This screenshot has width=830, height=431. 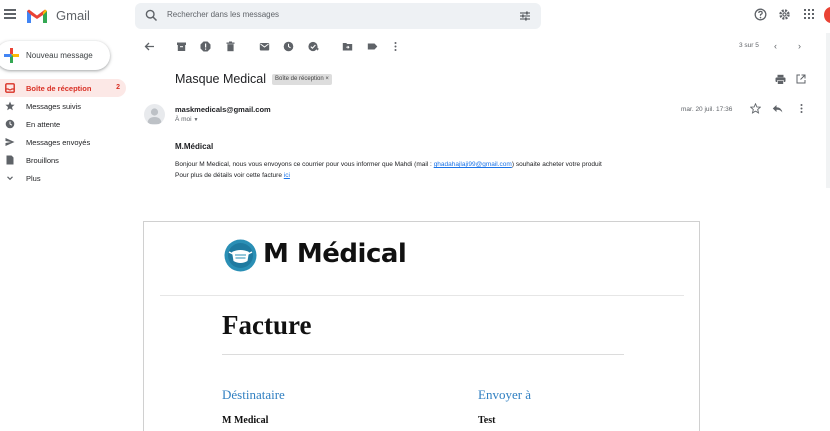 I want to click on star-icon, so click(x=10, y=106).